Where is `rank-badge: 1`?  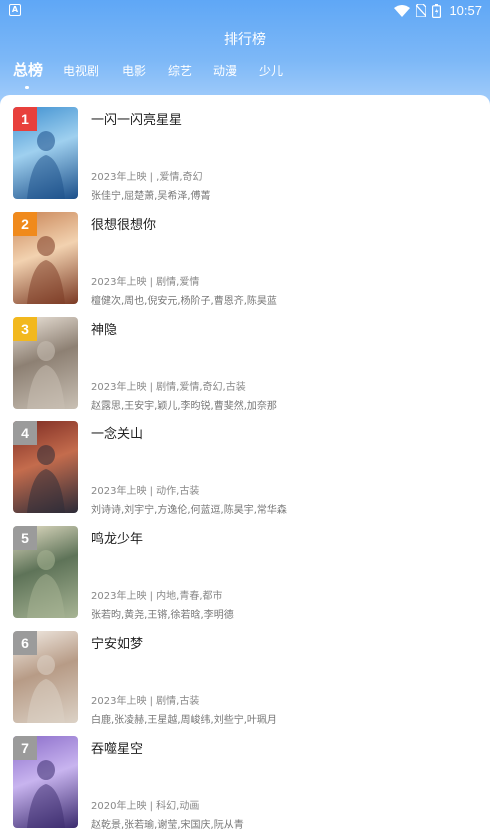
rank-badge: 1 is located at coordinates (25, 119).